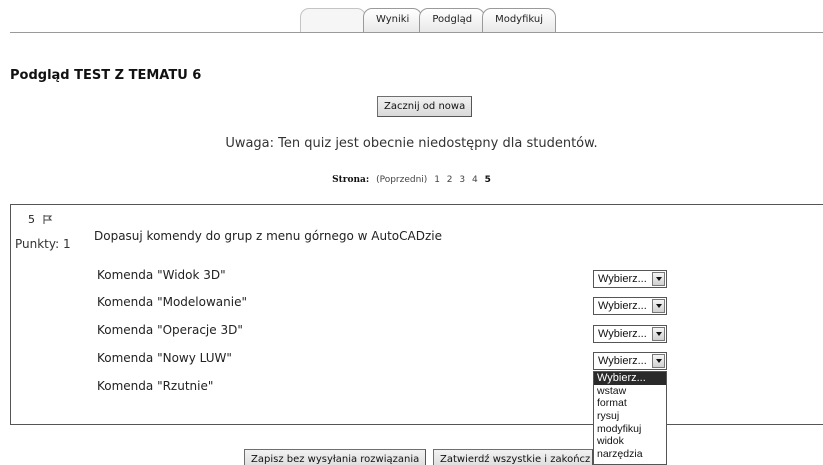 This screenshot has width=823, height=465. What do you see at coordinates (487, 180) in the screenshot?
I see `pager-page-current: 5` at bounding box center [487, 180].